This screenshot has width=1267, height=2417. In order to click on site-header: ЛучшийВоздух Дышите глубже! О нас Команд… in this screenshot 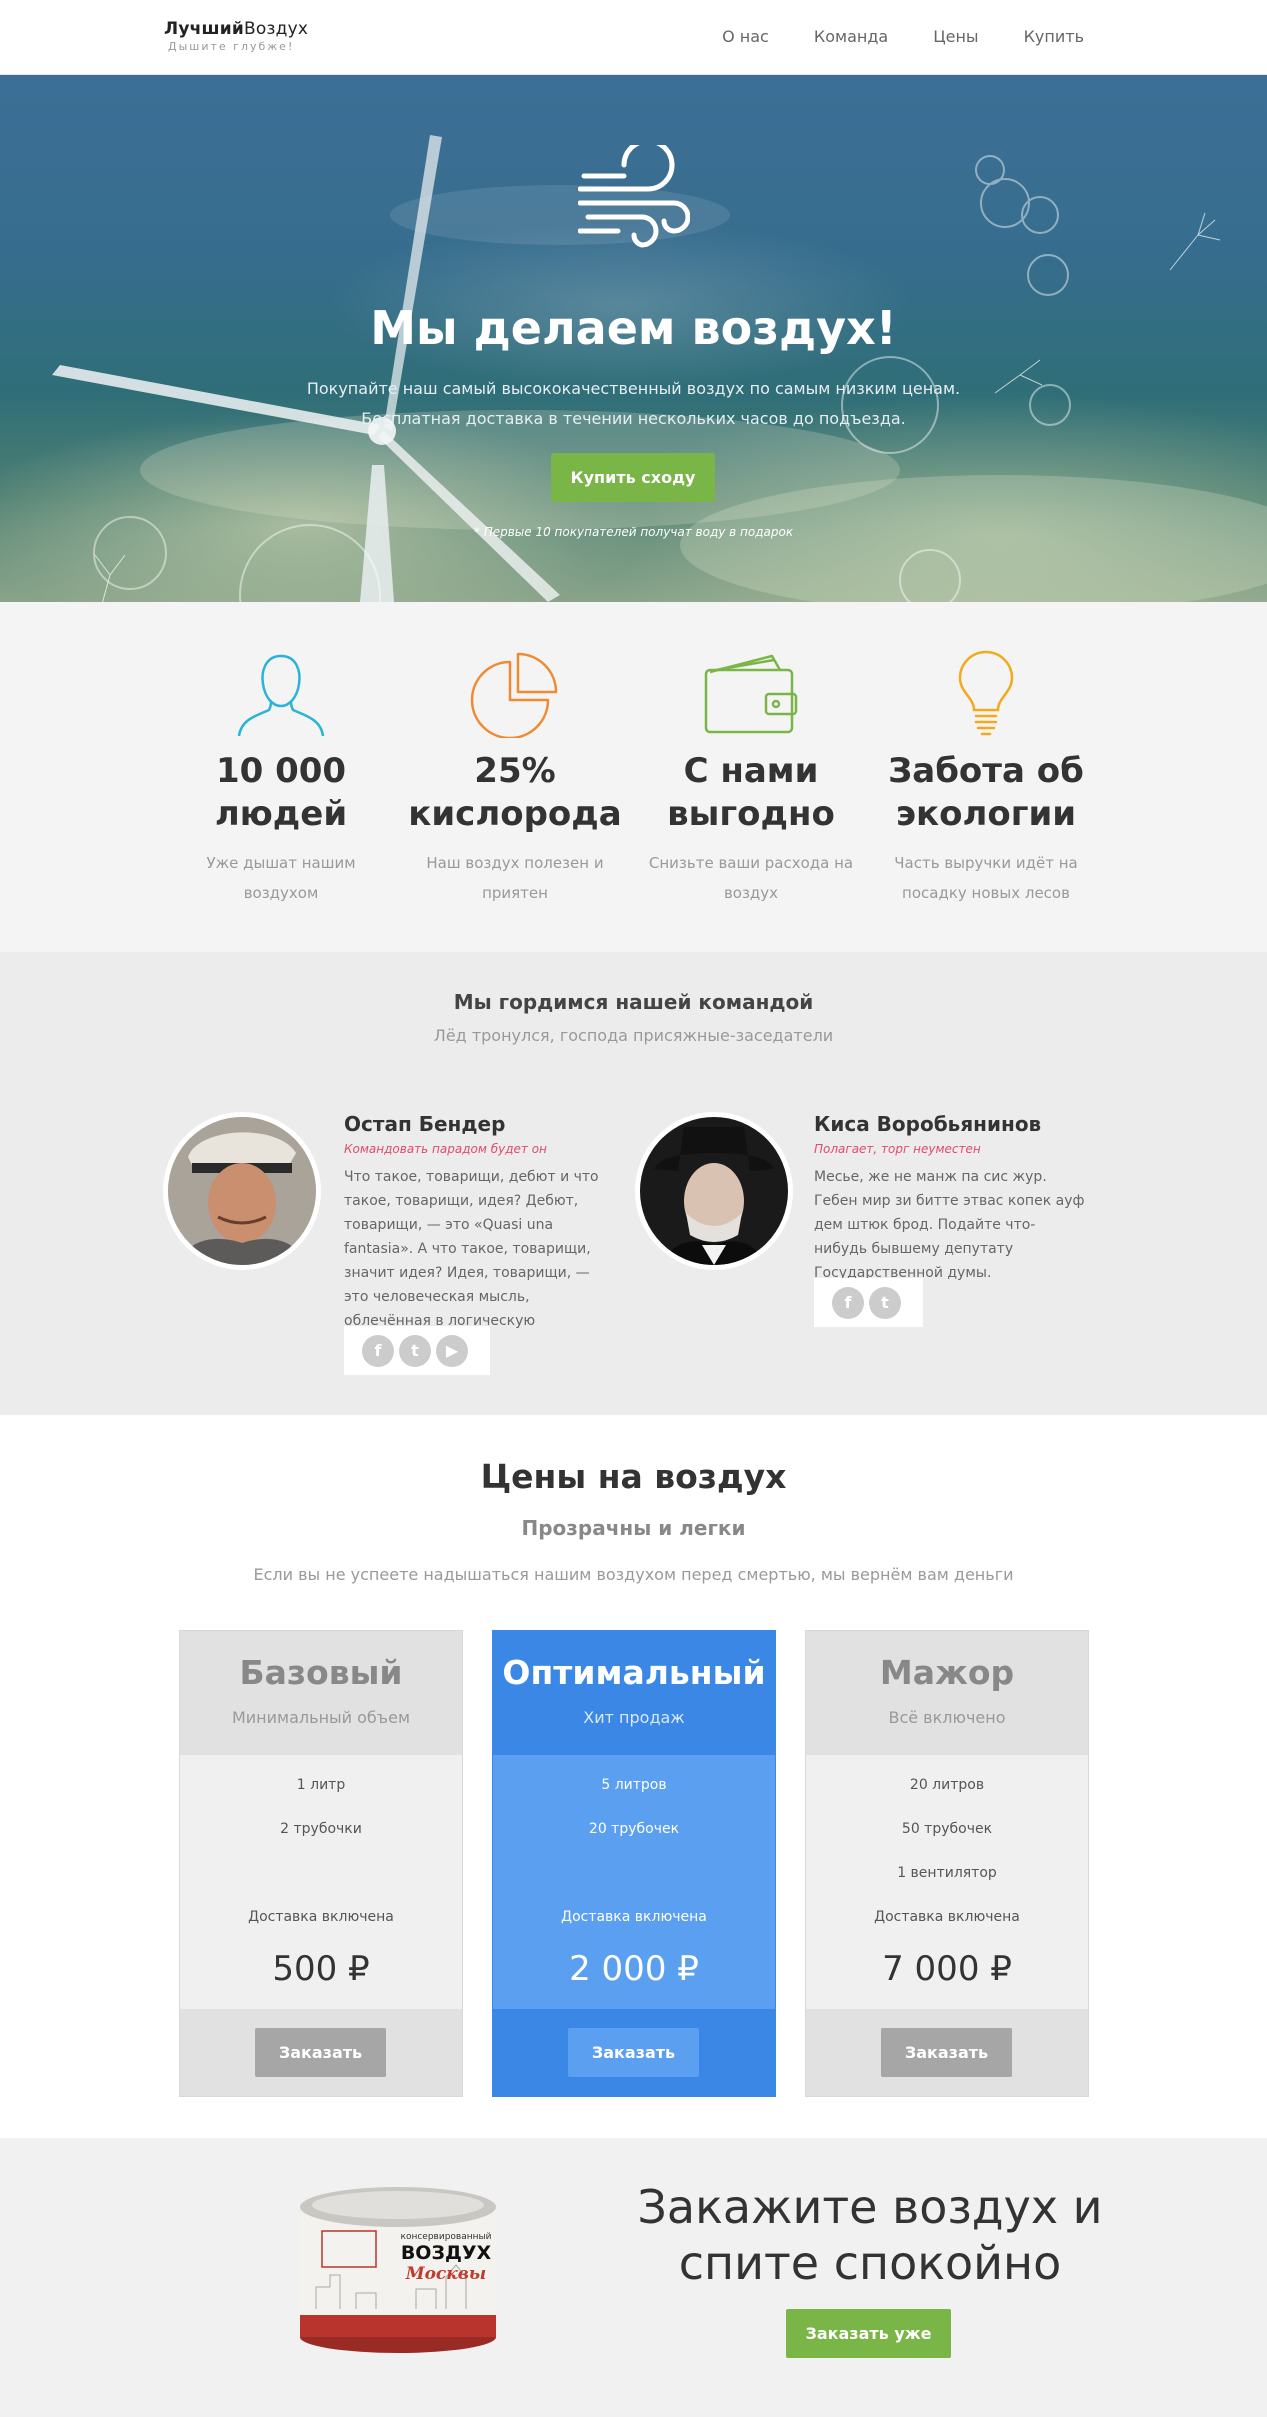, I will do `click(633, 37)`.